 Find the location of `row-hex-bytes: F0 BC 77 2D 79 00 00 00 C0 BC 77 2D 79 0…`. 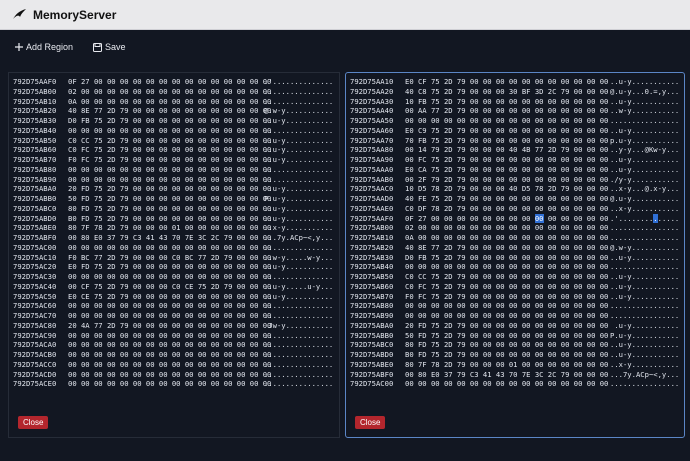

row-hex-bytes: F0 BC 77 2D 79 00 00 00 C0 BC 77 2D 79 0… is located at coordinates (169, 258).